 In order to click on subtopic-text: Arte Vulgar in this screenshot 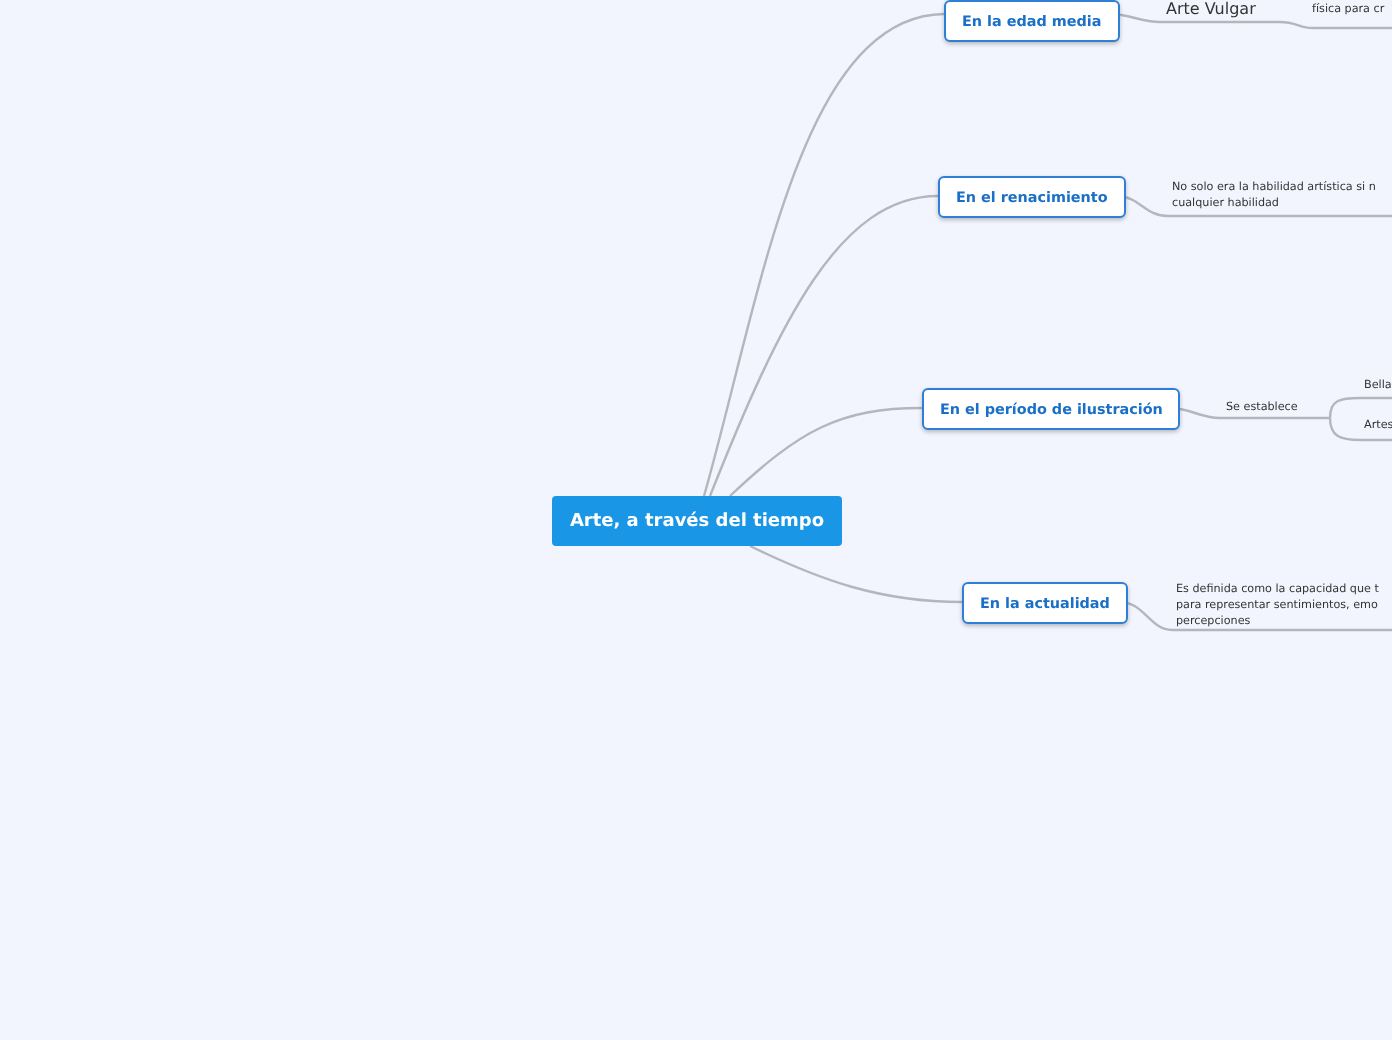, I will do `click(1211, 9)`.